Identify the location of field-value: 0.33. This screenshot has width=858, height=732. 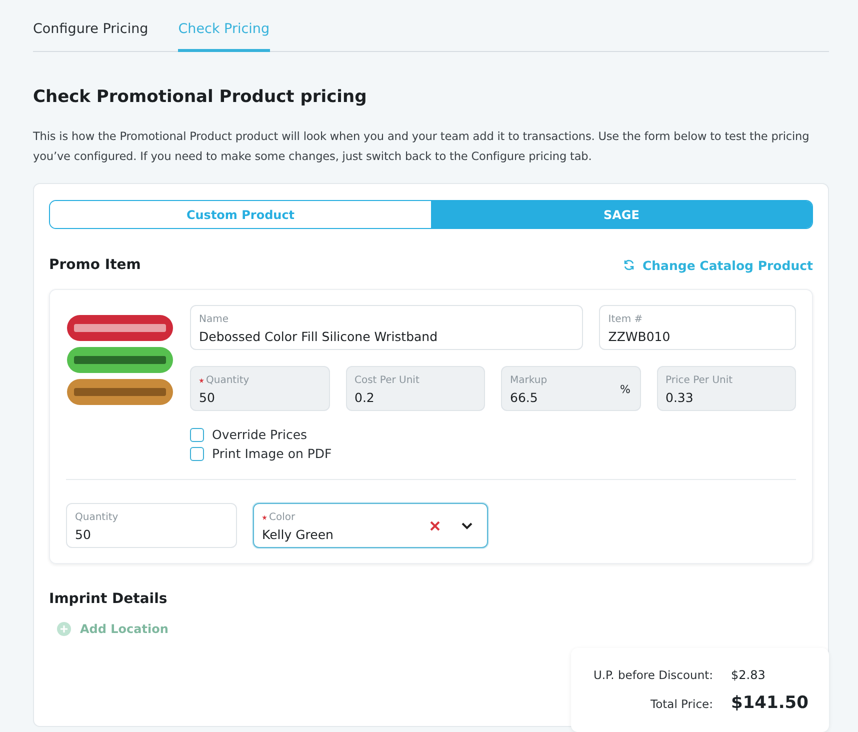
(680, 397).